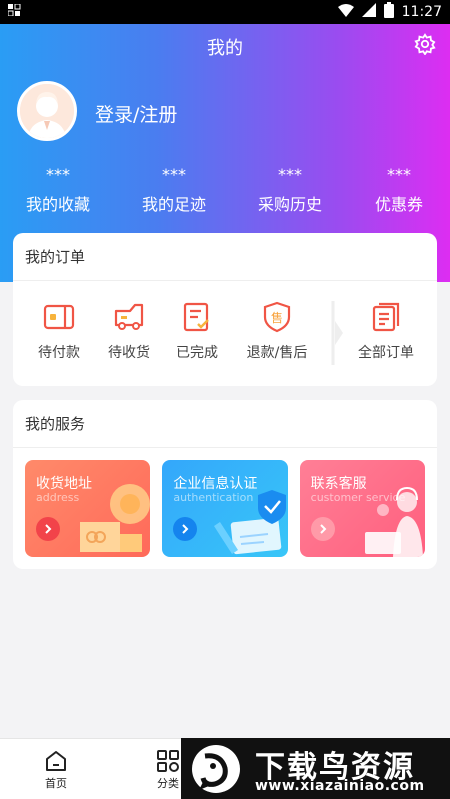 This screenshot has height=799, width=450. Describe the element at coordinates (225, 424) in the screenshot. I see `services-title: 我的服务` at that location.